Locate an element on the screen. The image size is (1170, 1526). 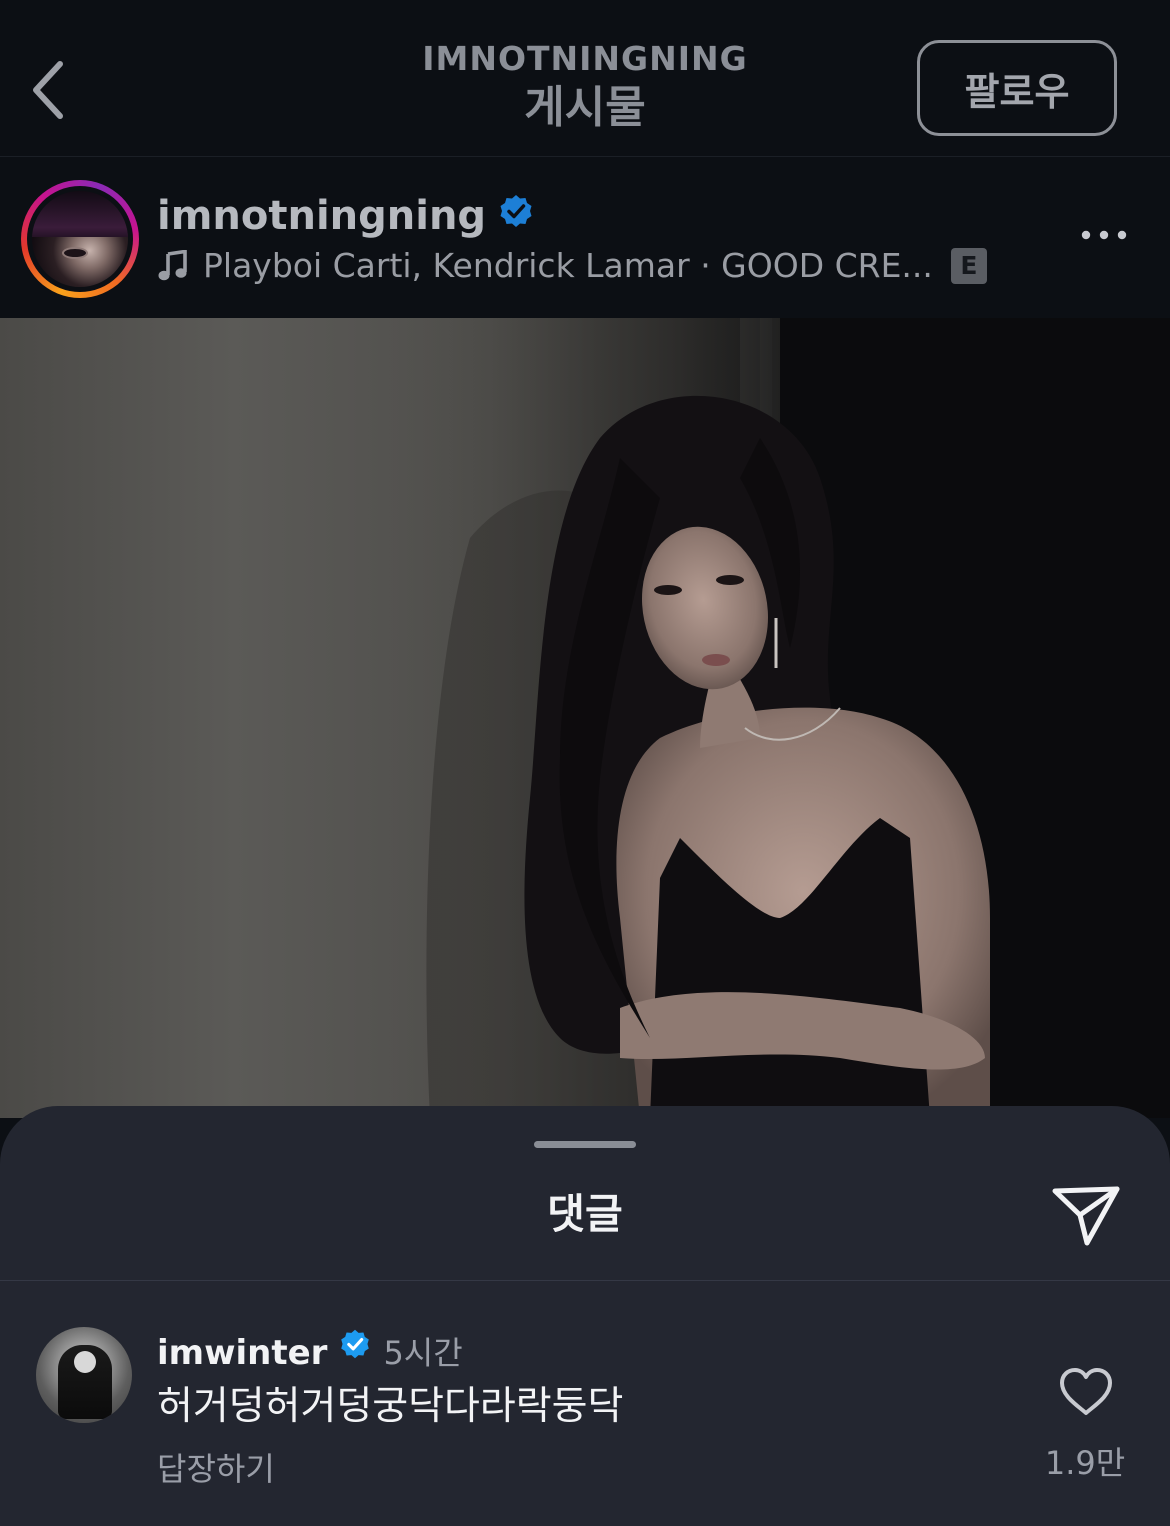
page-title-group: IMNOTNINGNING 게시물 is located at coordinates (585, 88).